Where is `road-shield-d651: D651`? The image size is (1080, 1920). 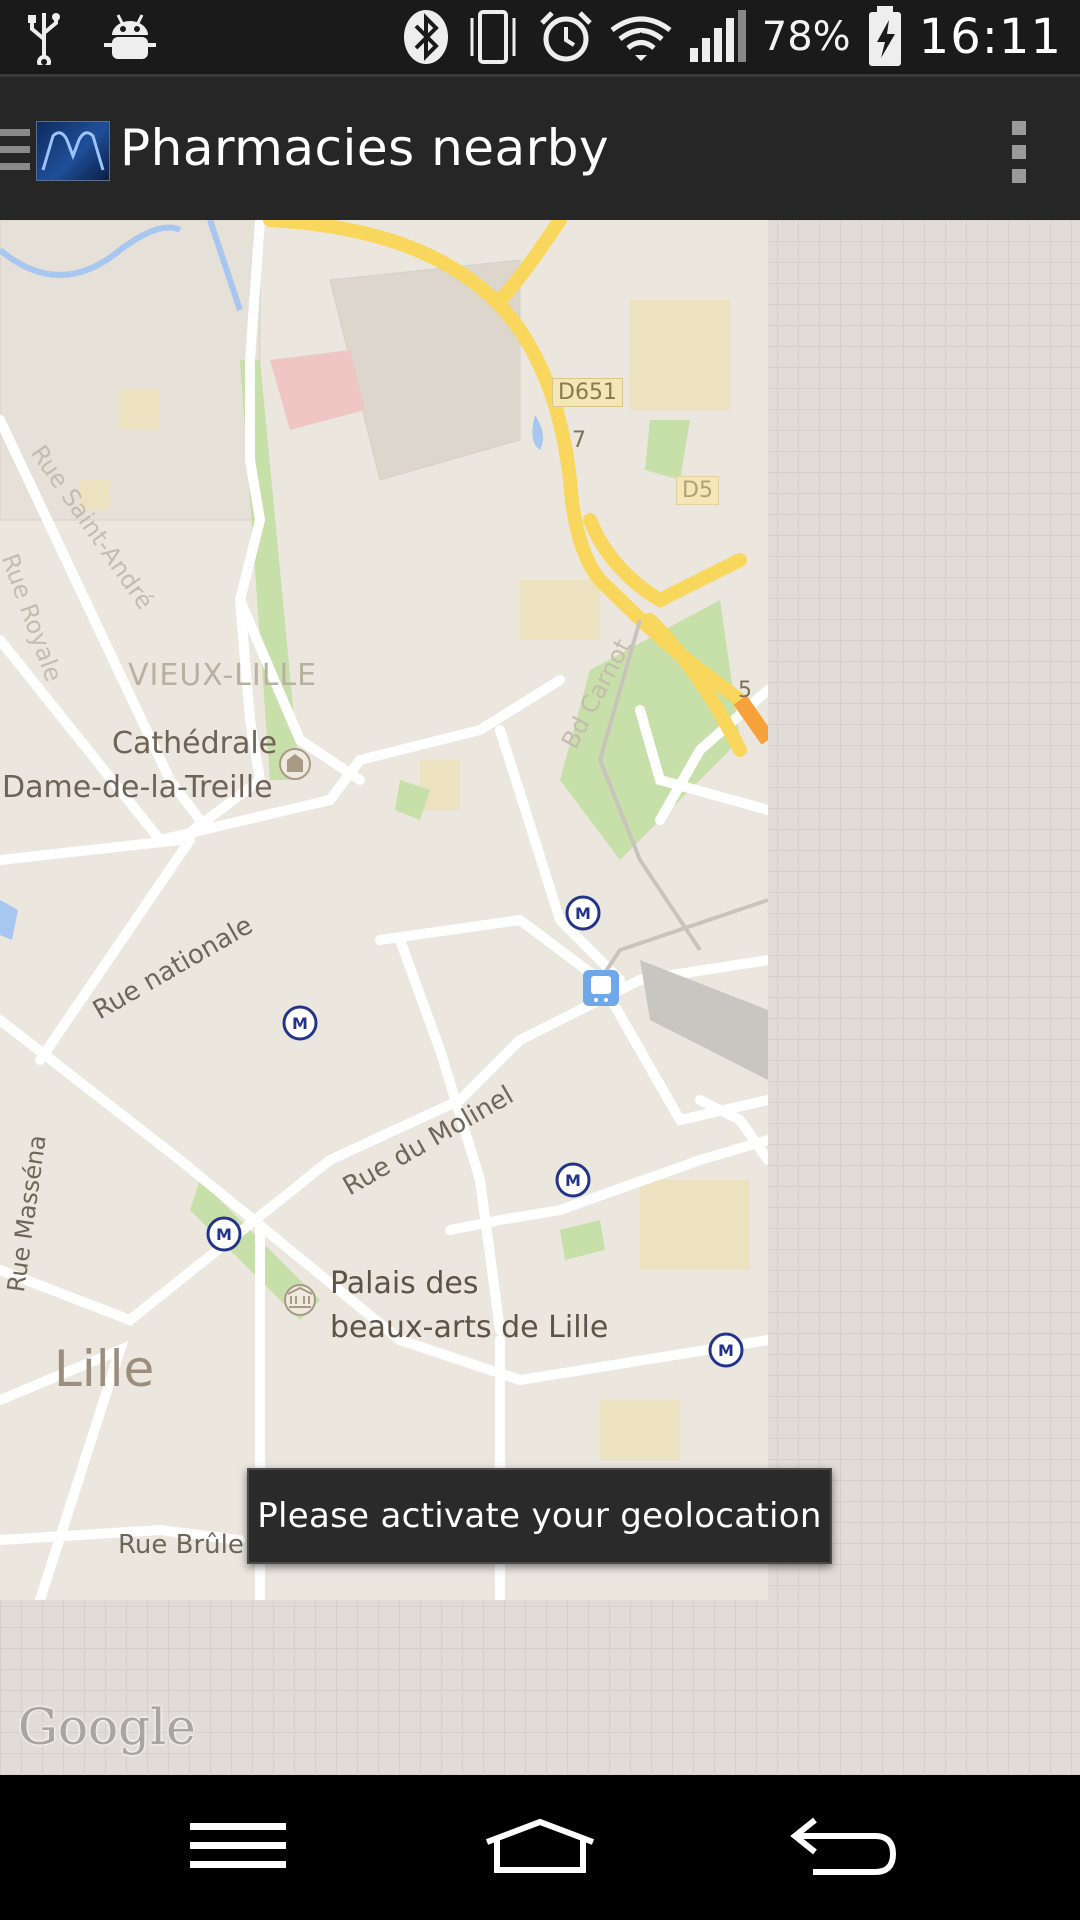
road-shield-d651: D651 is located at coordinates (587, 392).